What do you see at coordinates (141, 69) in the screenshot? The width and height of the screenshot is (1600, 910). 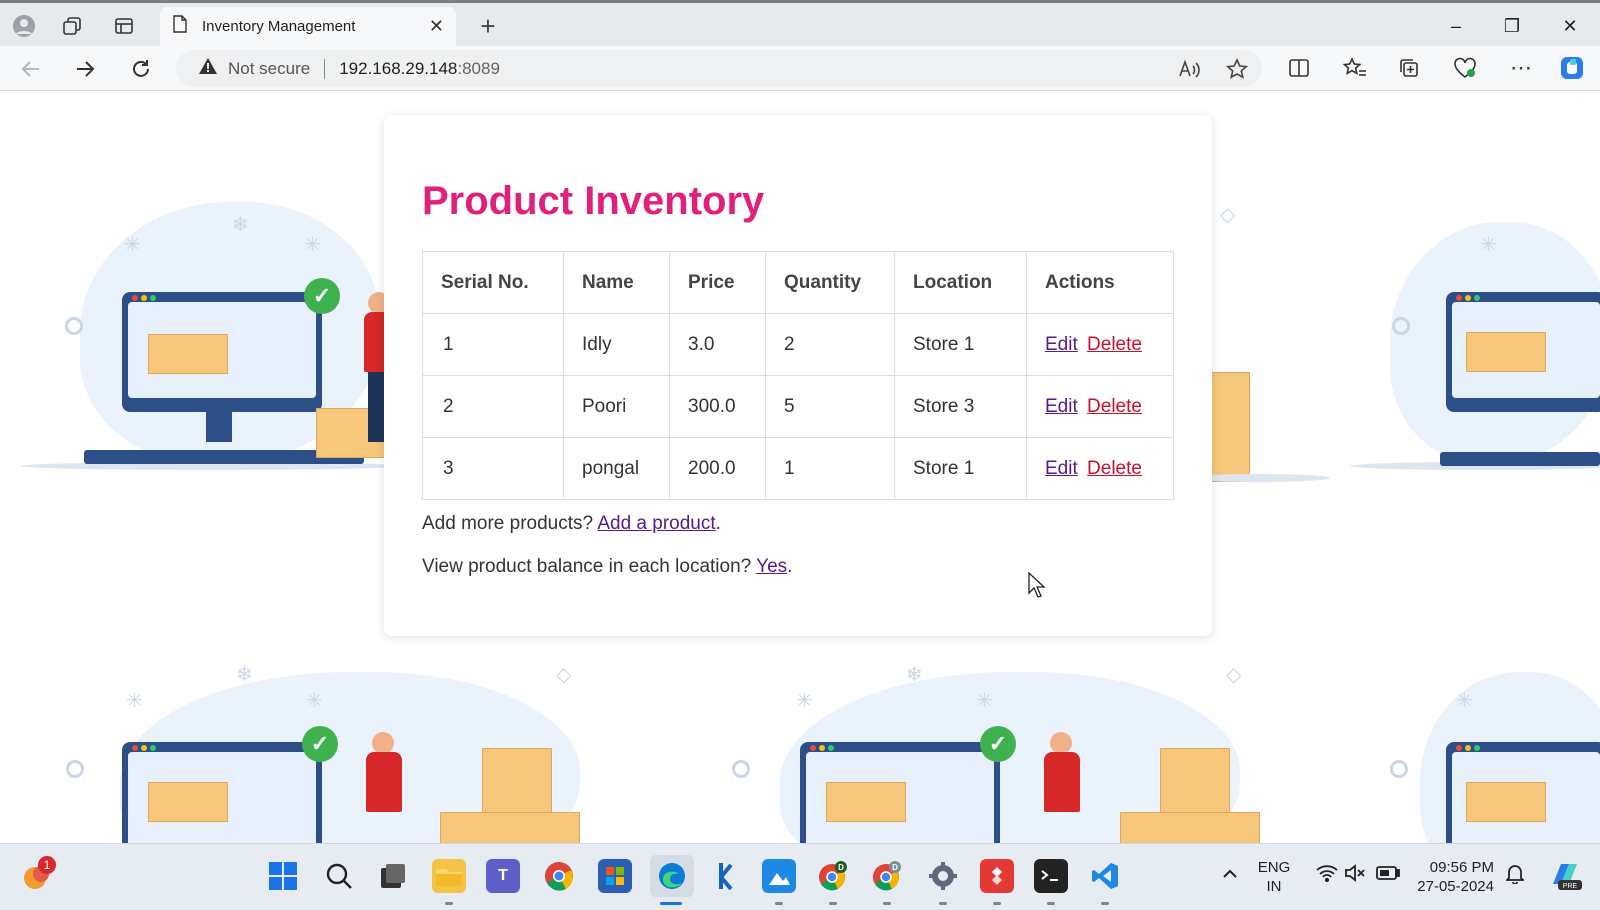 I see `refresh-icon` at bounding box center [141, 69].